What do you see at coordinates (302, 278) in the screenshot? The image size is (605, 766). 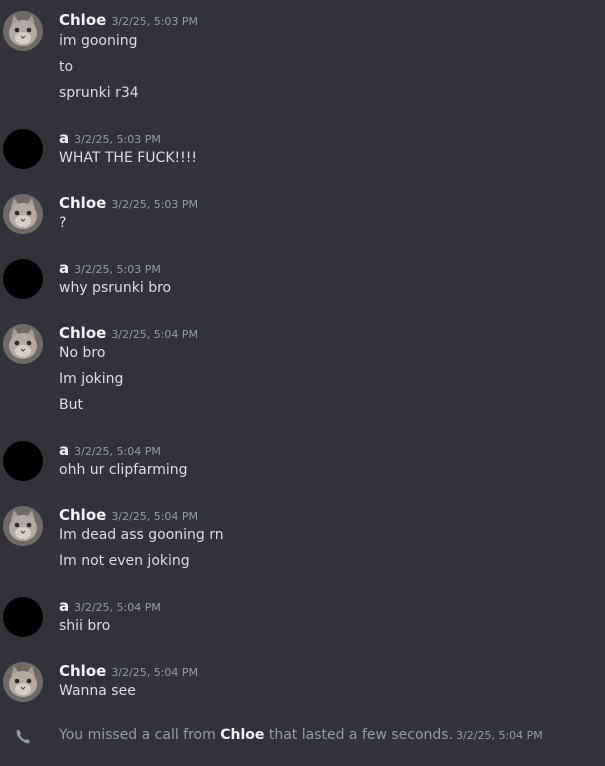 I see `message-group: a 3/2/25, 5:03 PM why psrunki bro` at bounding box center [302, 278].